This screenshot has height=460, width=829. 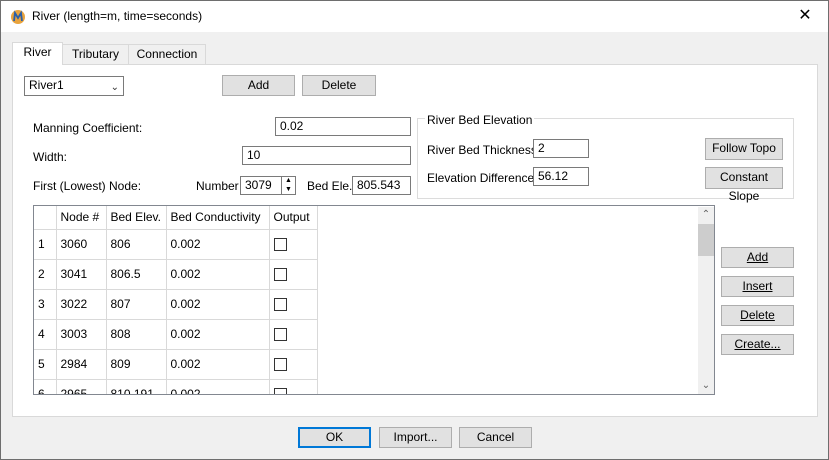 I want to click on node-cell: 3003, so click(x=81, y=334).